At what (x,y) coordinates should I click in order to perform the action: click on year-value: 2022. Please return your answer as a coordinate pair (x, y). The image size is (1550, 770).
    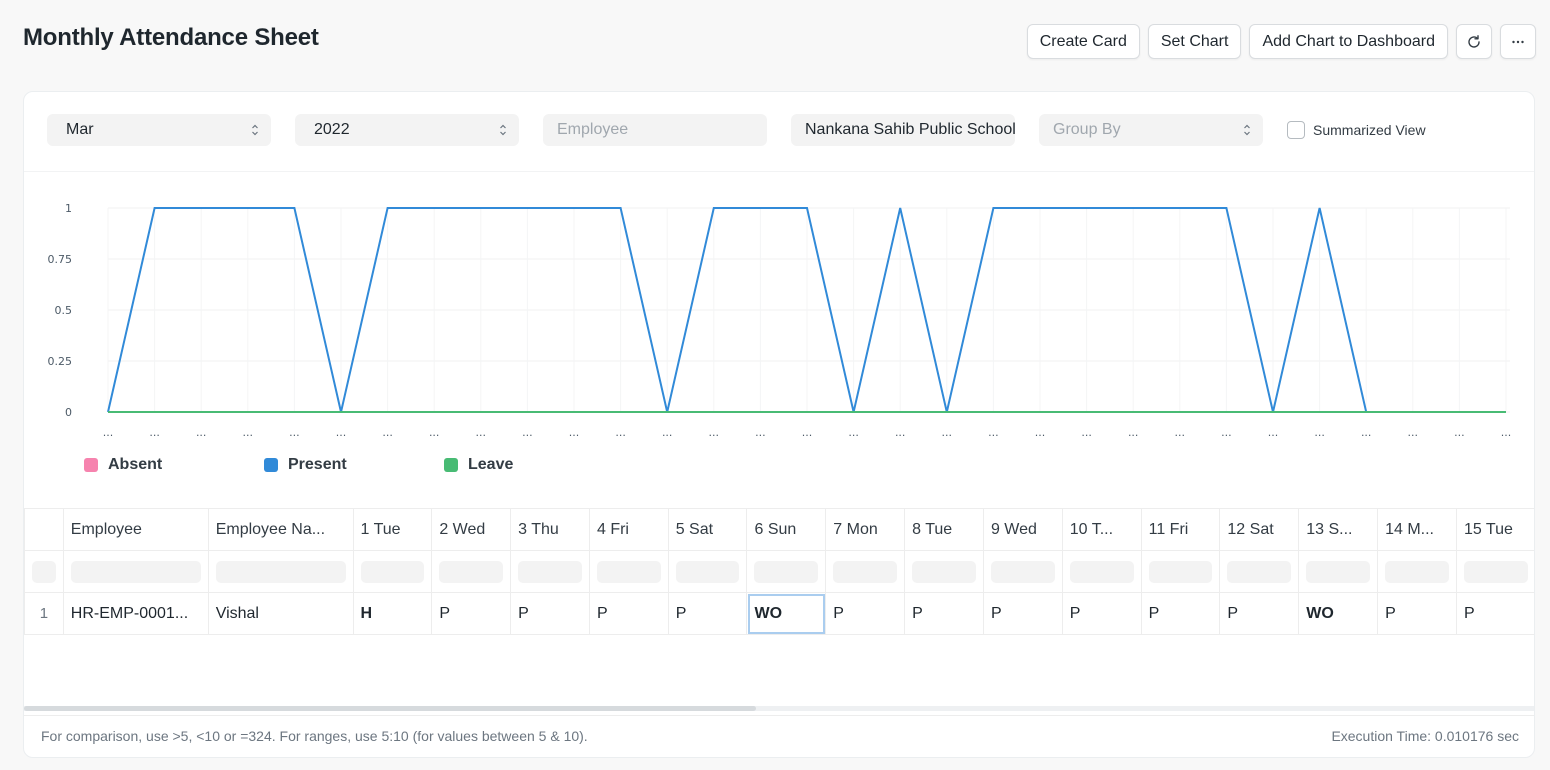
    Looking at the image, I should click on (332, 129).